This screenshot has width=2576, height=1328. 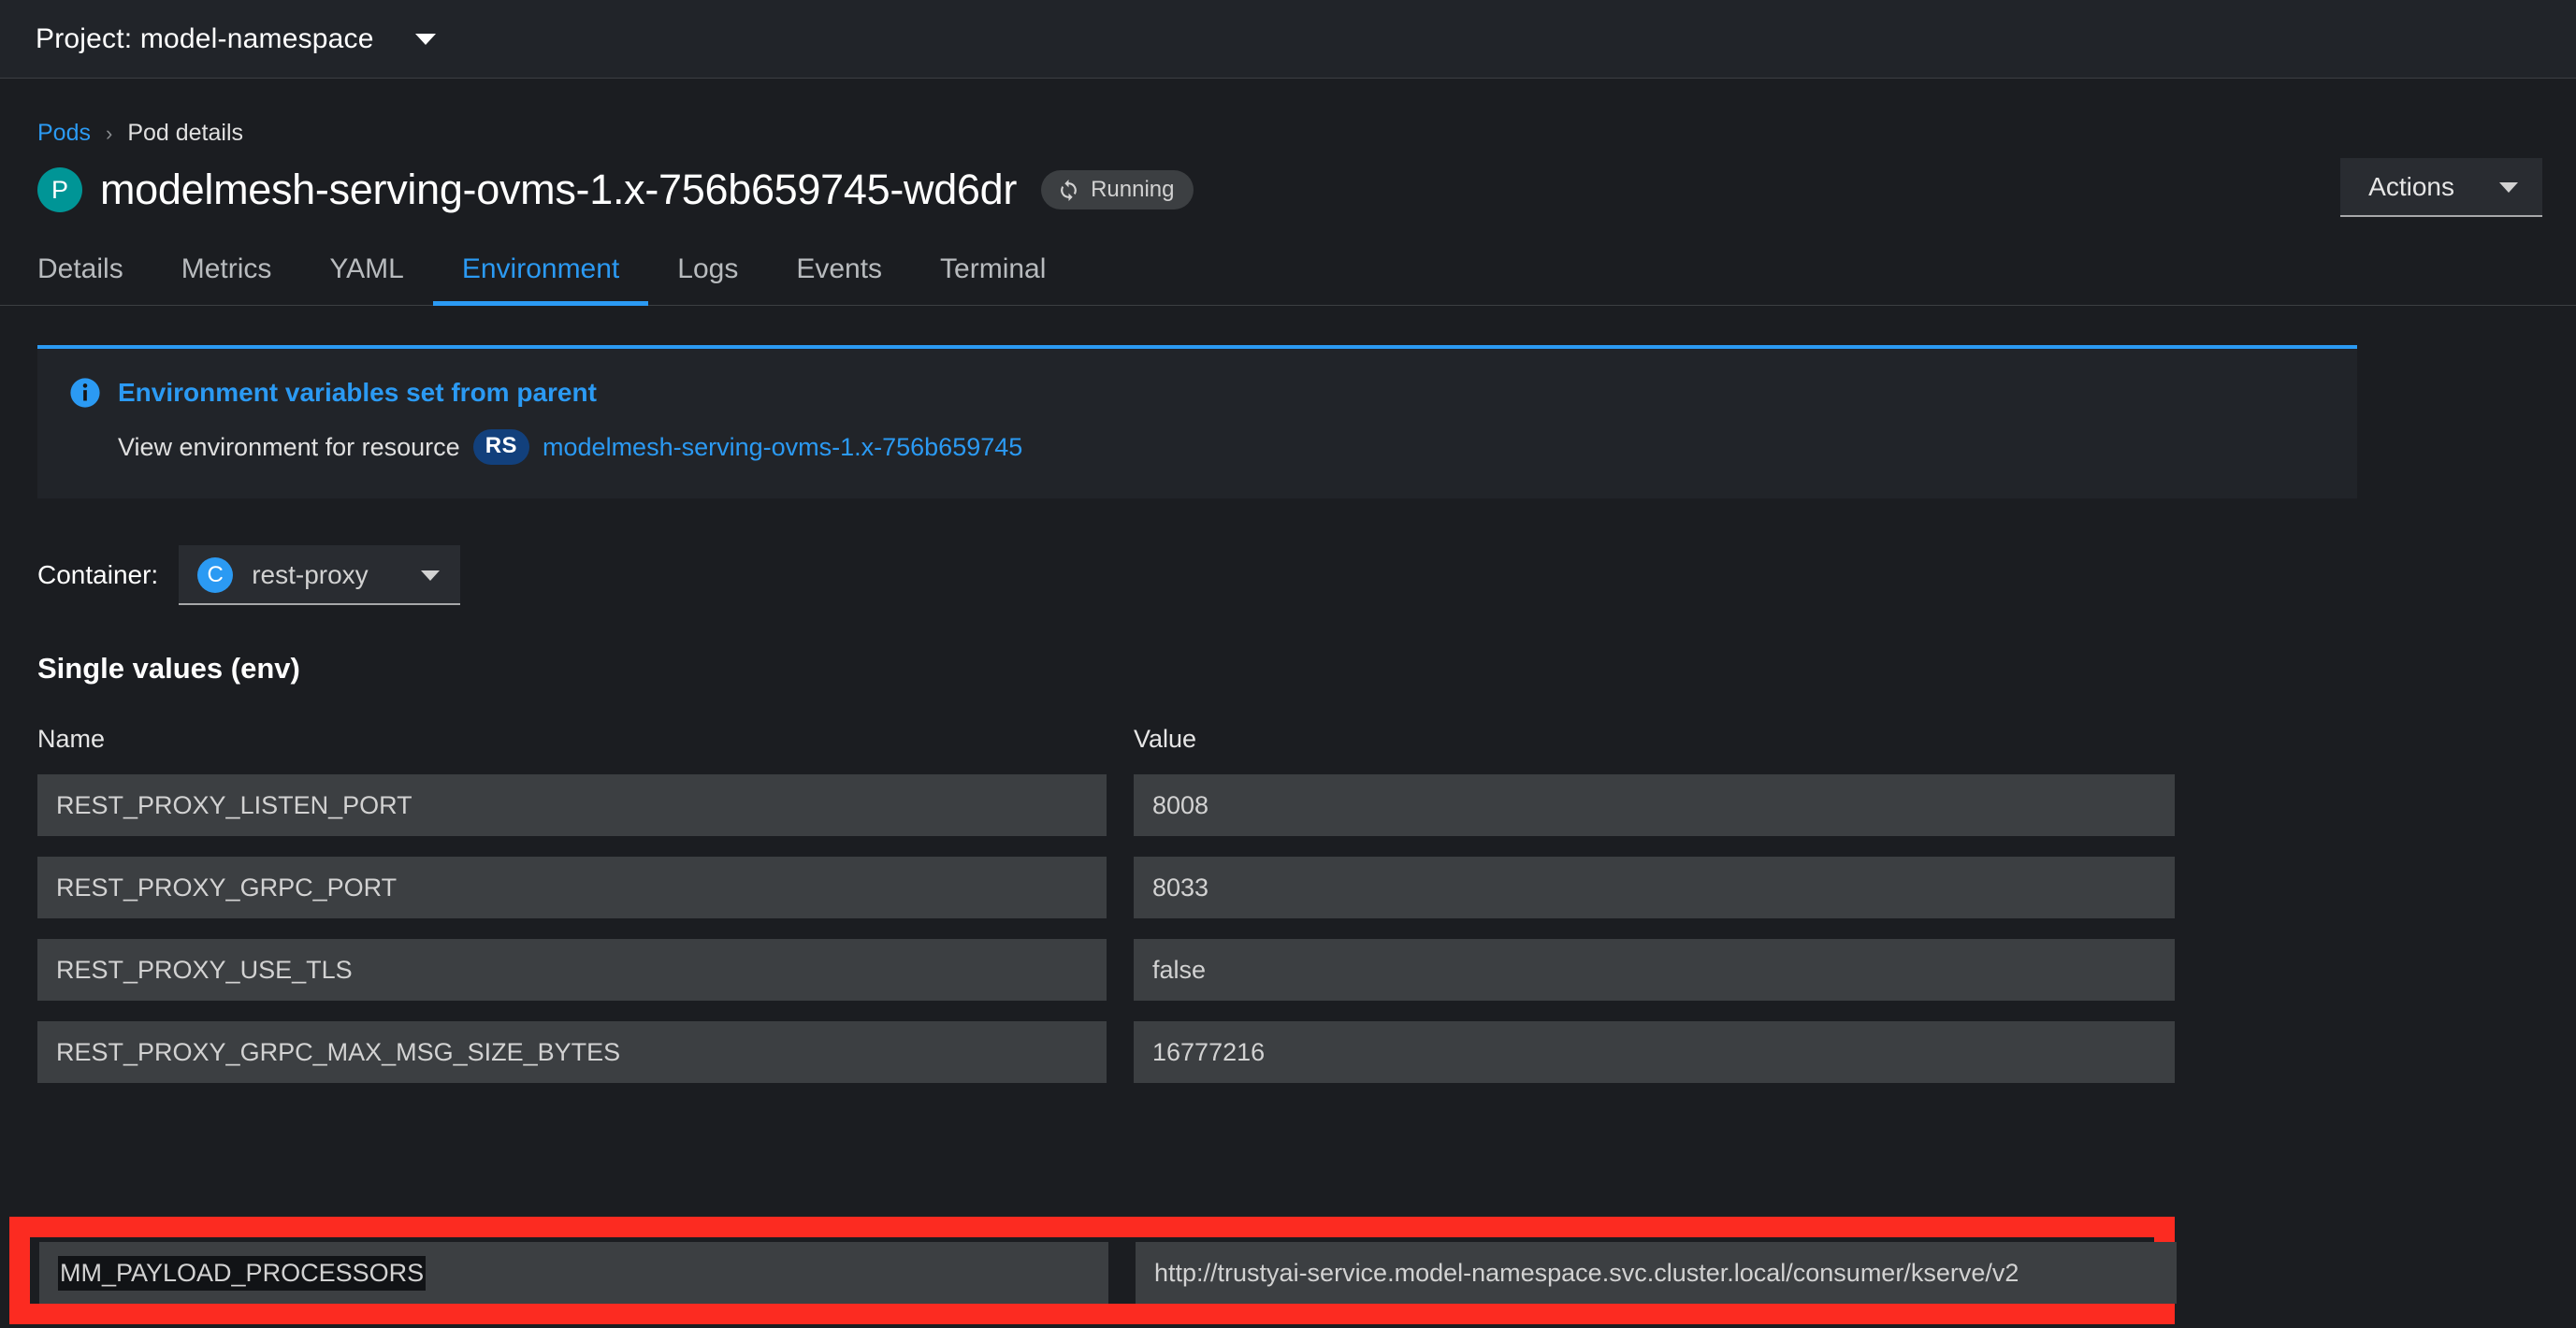 I want to click on breadcrumb-item-current: Pod details, so click(x=185, y=133).